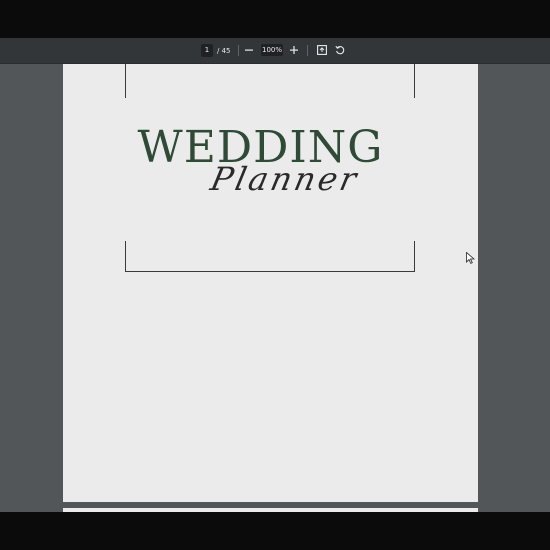 The width and height of the screenshot is (550, 550). Describe the element at coordinates (275, 19) in the screenshot. I see `top-letterbox` at that location.